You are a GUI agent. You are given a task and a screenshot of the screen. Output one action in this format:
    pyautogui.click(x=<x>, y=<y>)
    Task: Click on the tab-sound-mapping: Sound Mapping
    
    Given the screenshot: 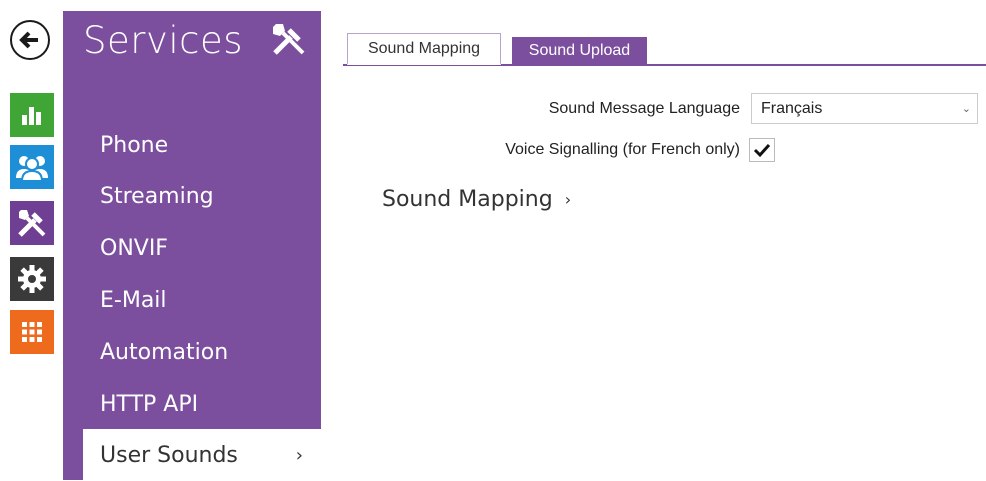 What is the action you would take?
    pyautogui.click(x=424, y=49)
    